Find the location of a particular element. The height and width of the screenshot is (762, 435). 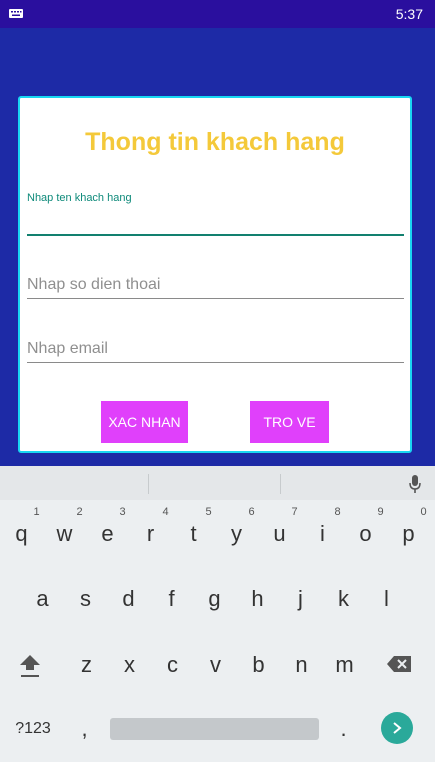

shift-icon is located at coordinates (30, 665).